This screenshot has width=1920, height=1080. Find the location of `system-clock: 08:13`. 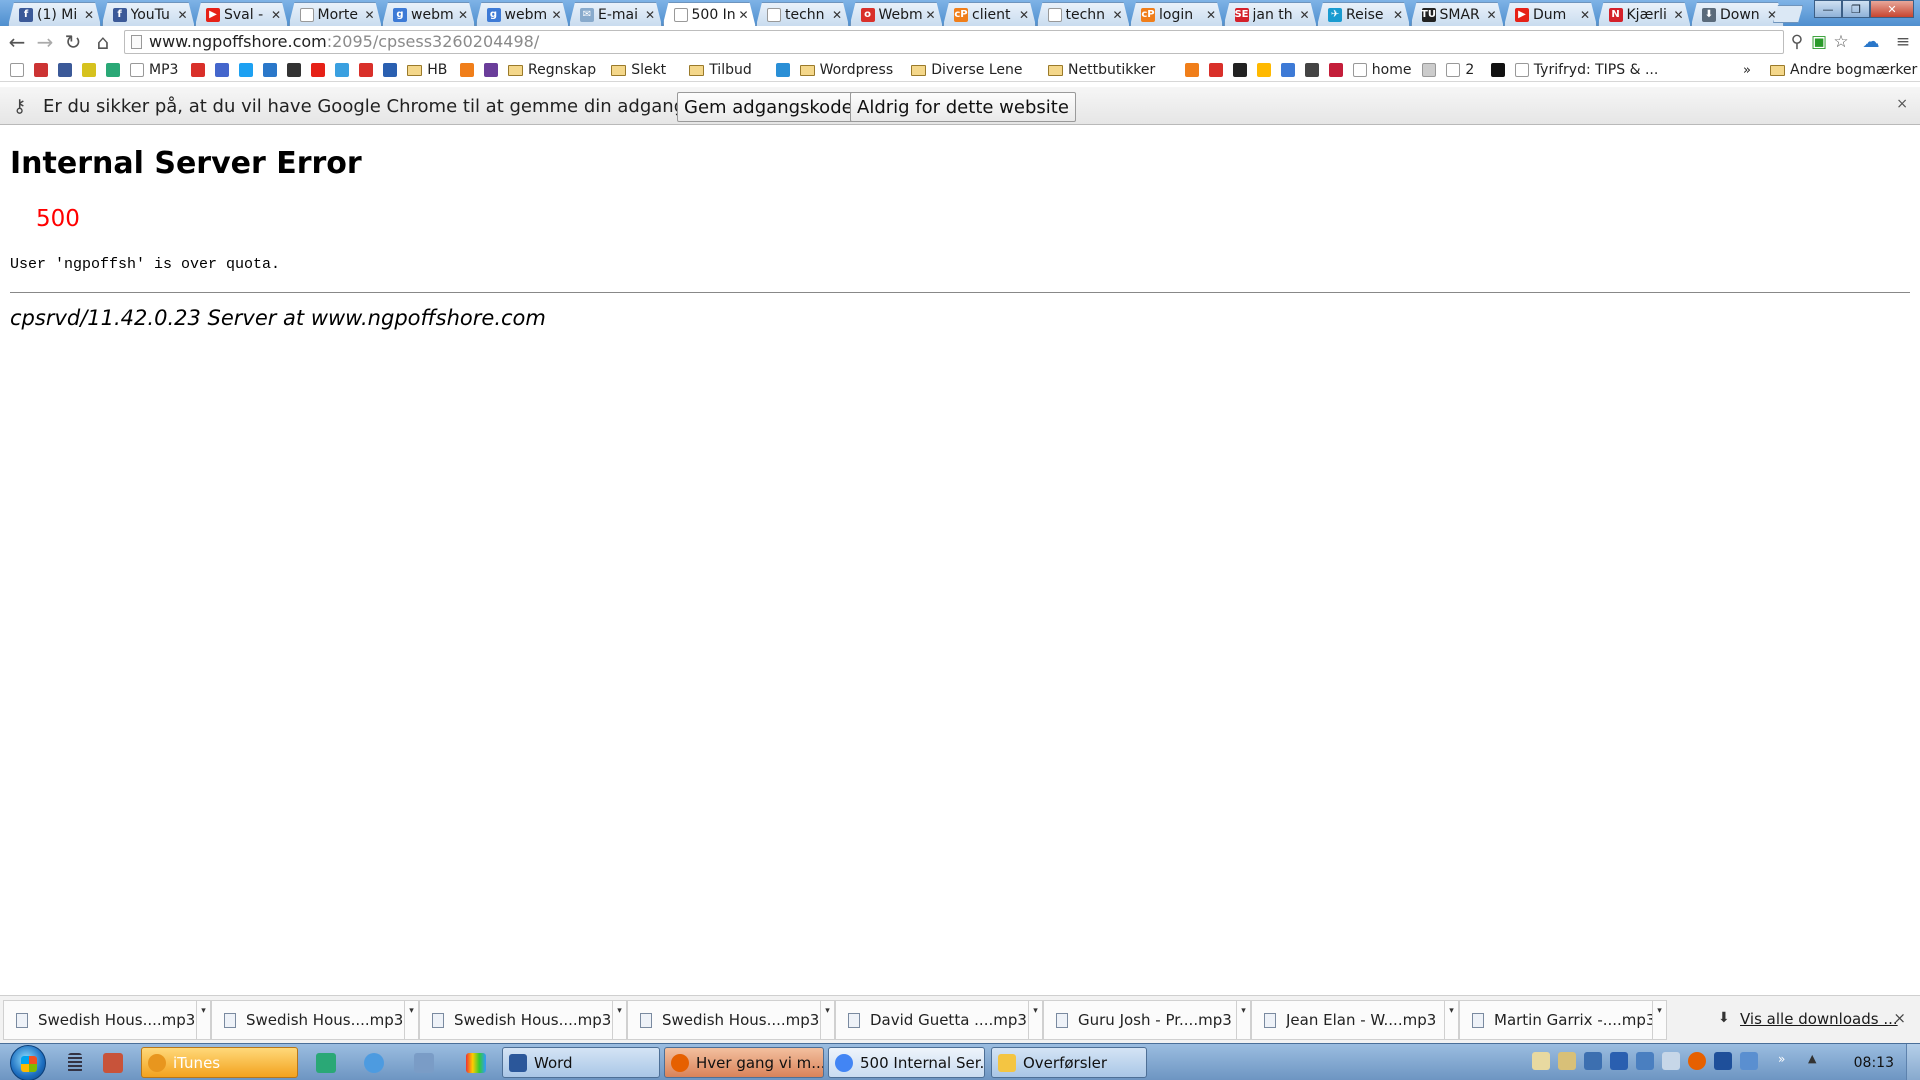

system-clock: 08:13 is located at coordinates (1874, 1063).